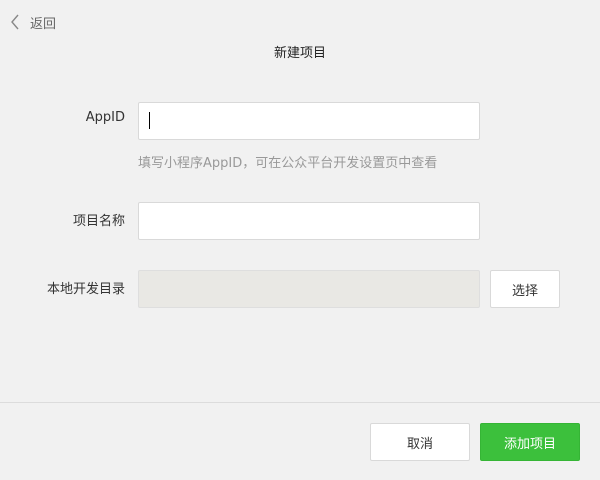 This screenshot has width=600, height=480. Describe the element at coordinates (15, 22) in the screenshot. I see `chevron-left-icon` at that location.